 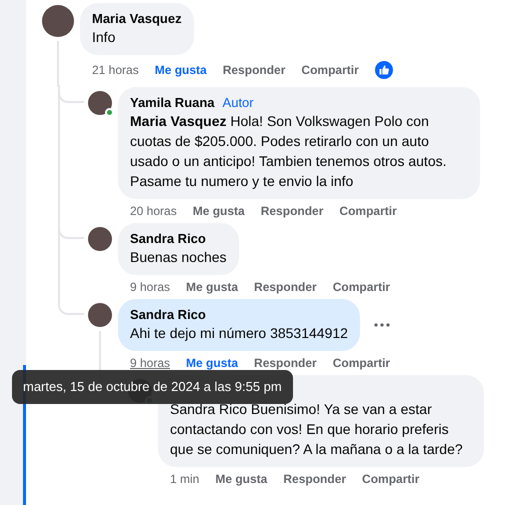 What do you see at coordinates (152, 387) in the screenshot?
I see `date-tooltip: martes, 15 de octubre de 2024 a las 9:55 pm` at bounding box center [152, 387].